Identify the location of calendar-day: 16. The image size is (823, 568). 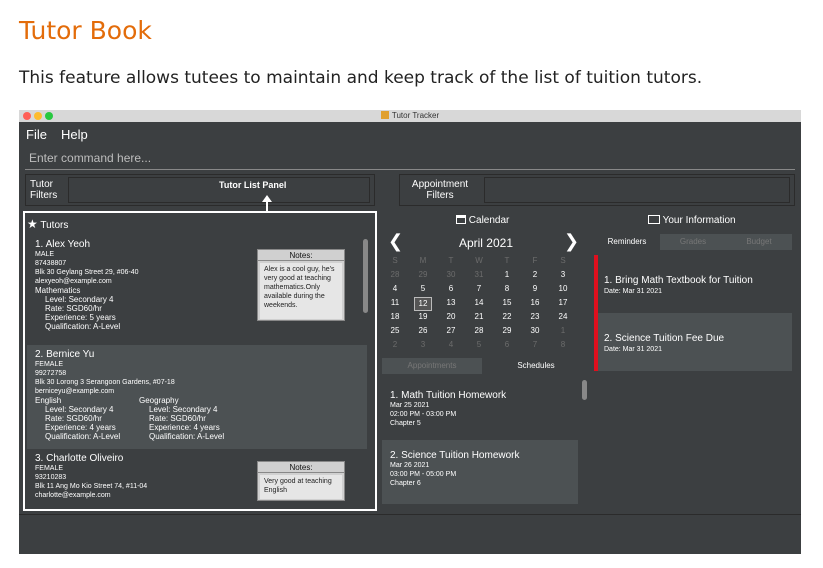
(535, 303).